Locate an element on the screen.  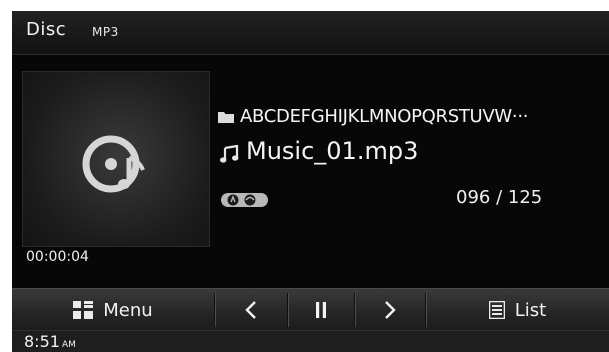
previous-icon is located at coordinates (250, 310).